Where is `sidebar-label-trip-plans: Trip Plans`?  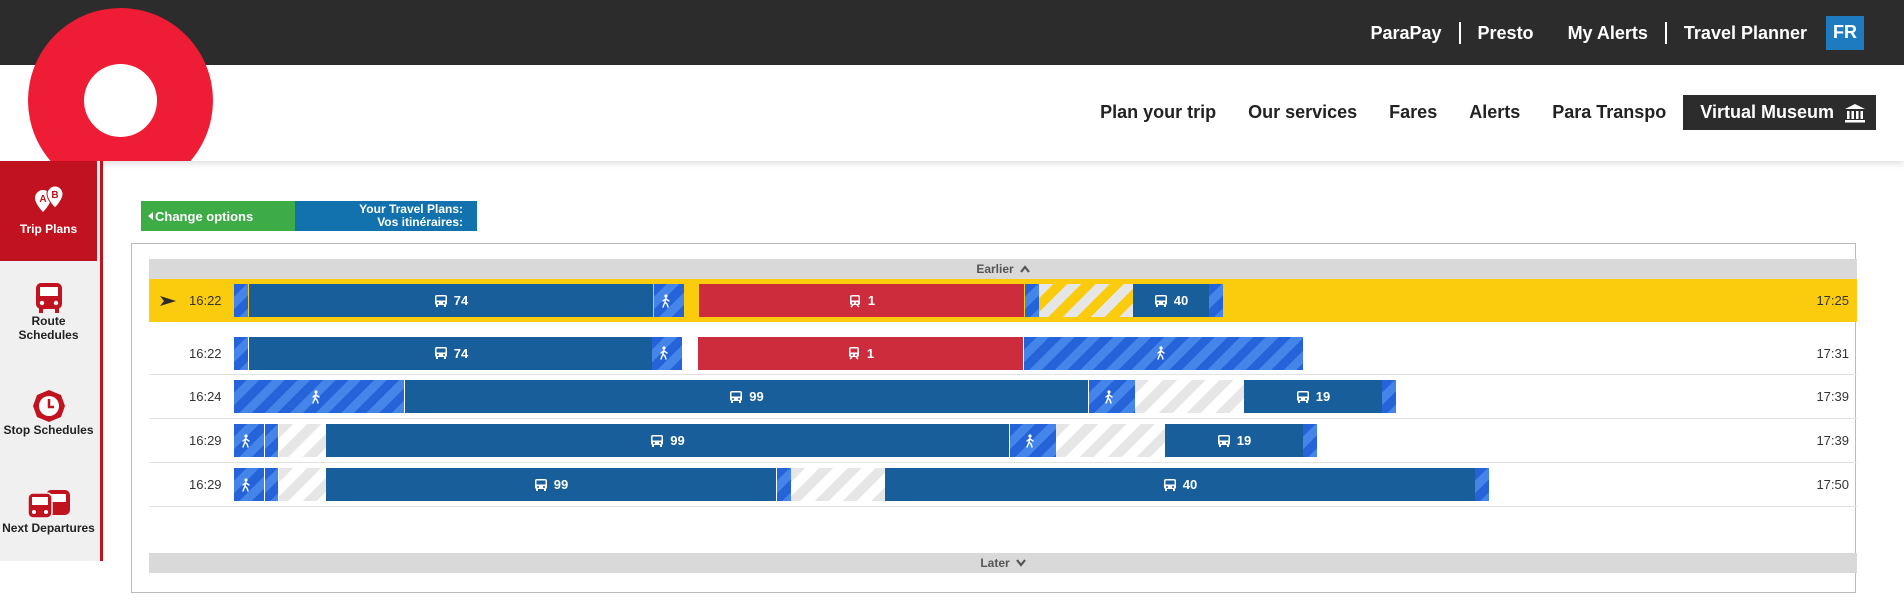
sidebar-label-trip-plans: Trip Plans is located at coordinates (48, 229).